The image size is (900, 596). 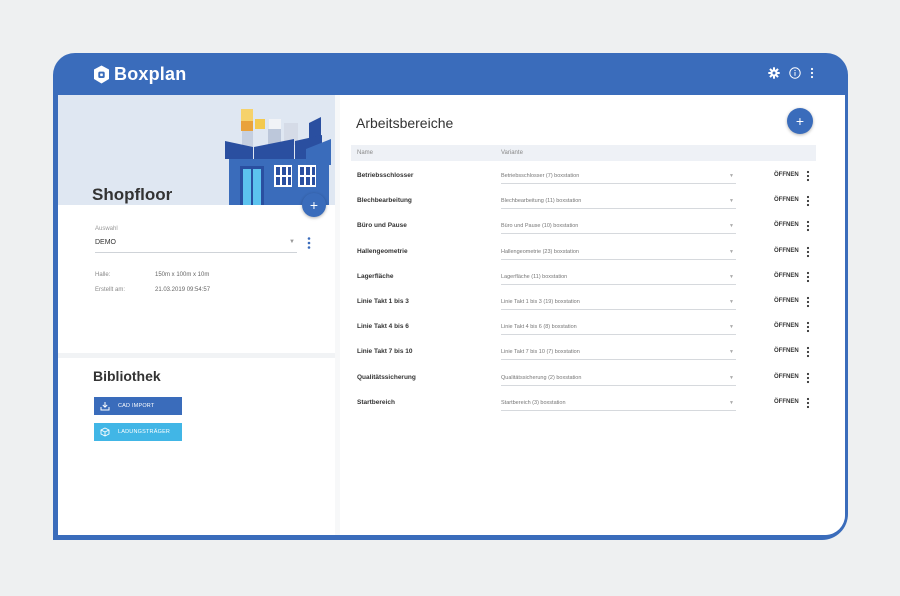 What do you see at coordinates (539, 226) in the screenshot?
I see `variant-select: Büro und Pause (10) boxstation` at bounding box center [539, 226].